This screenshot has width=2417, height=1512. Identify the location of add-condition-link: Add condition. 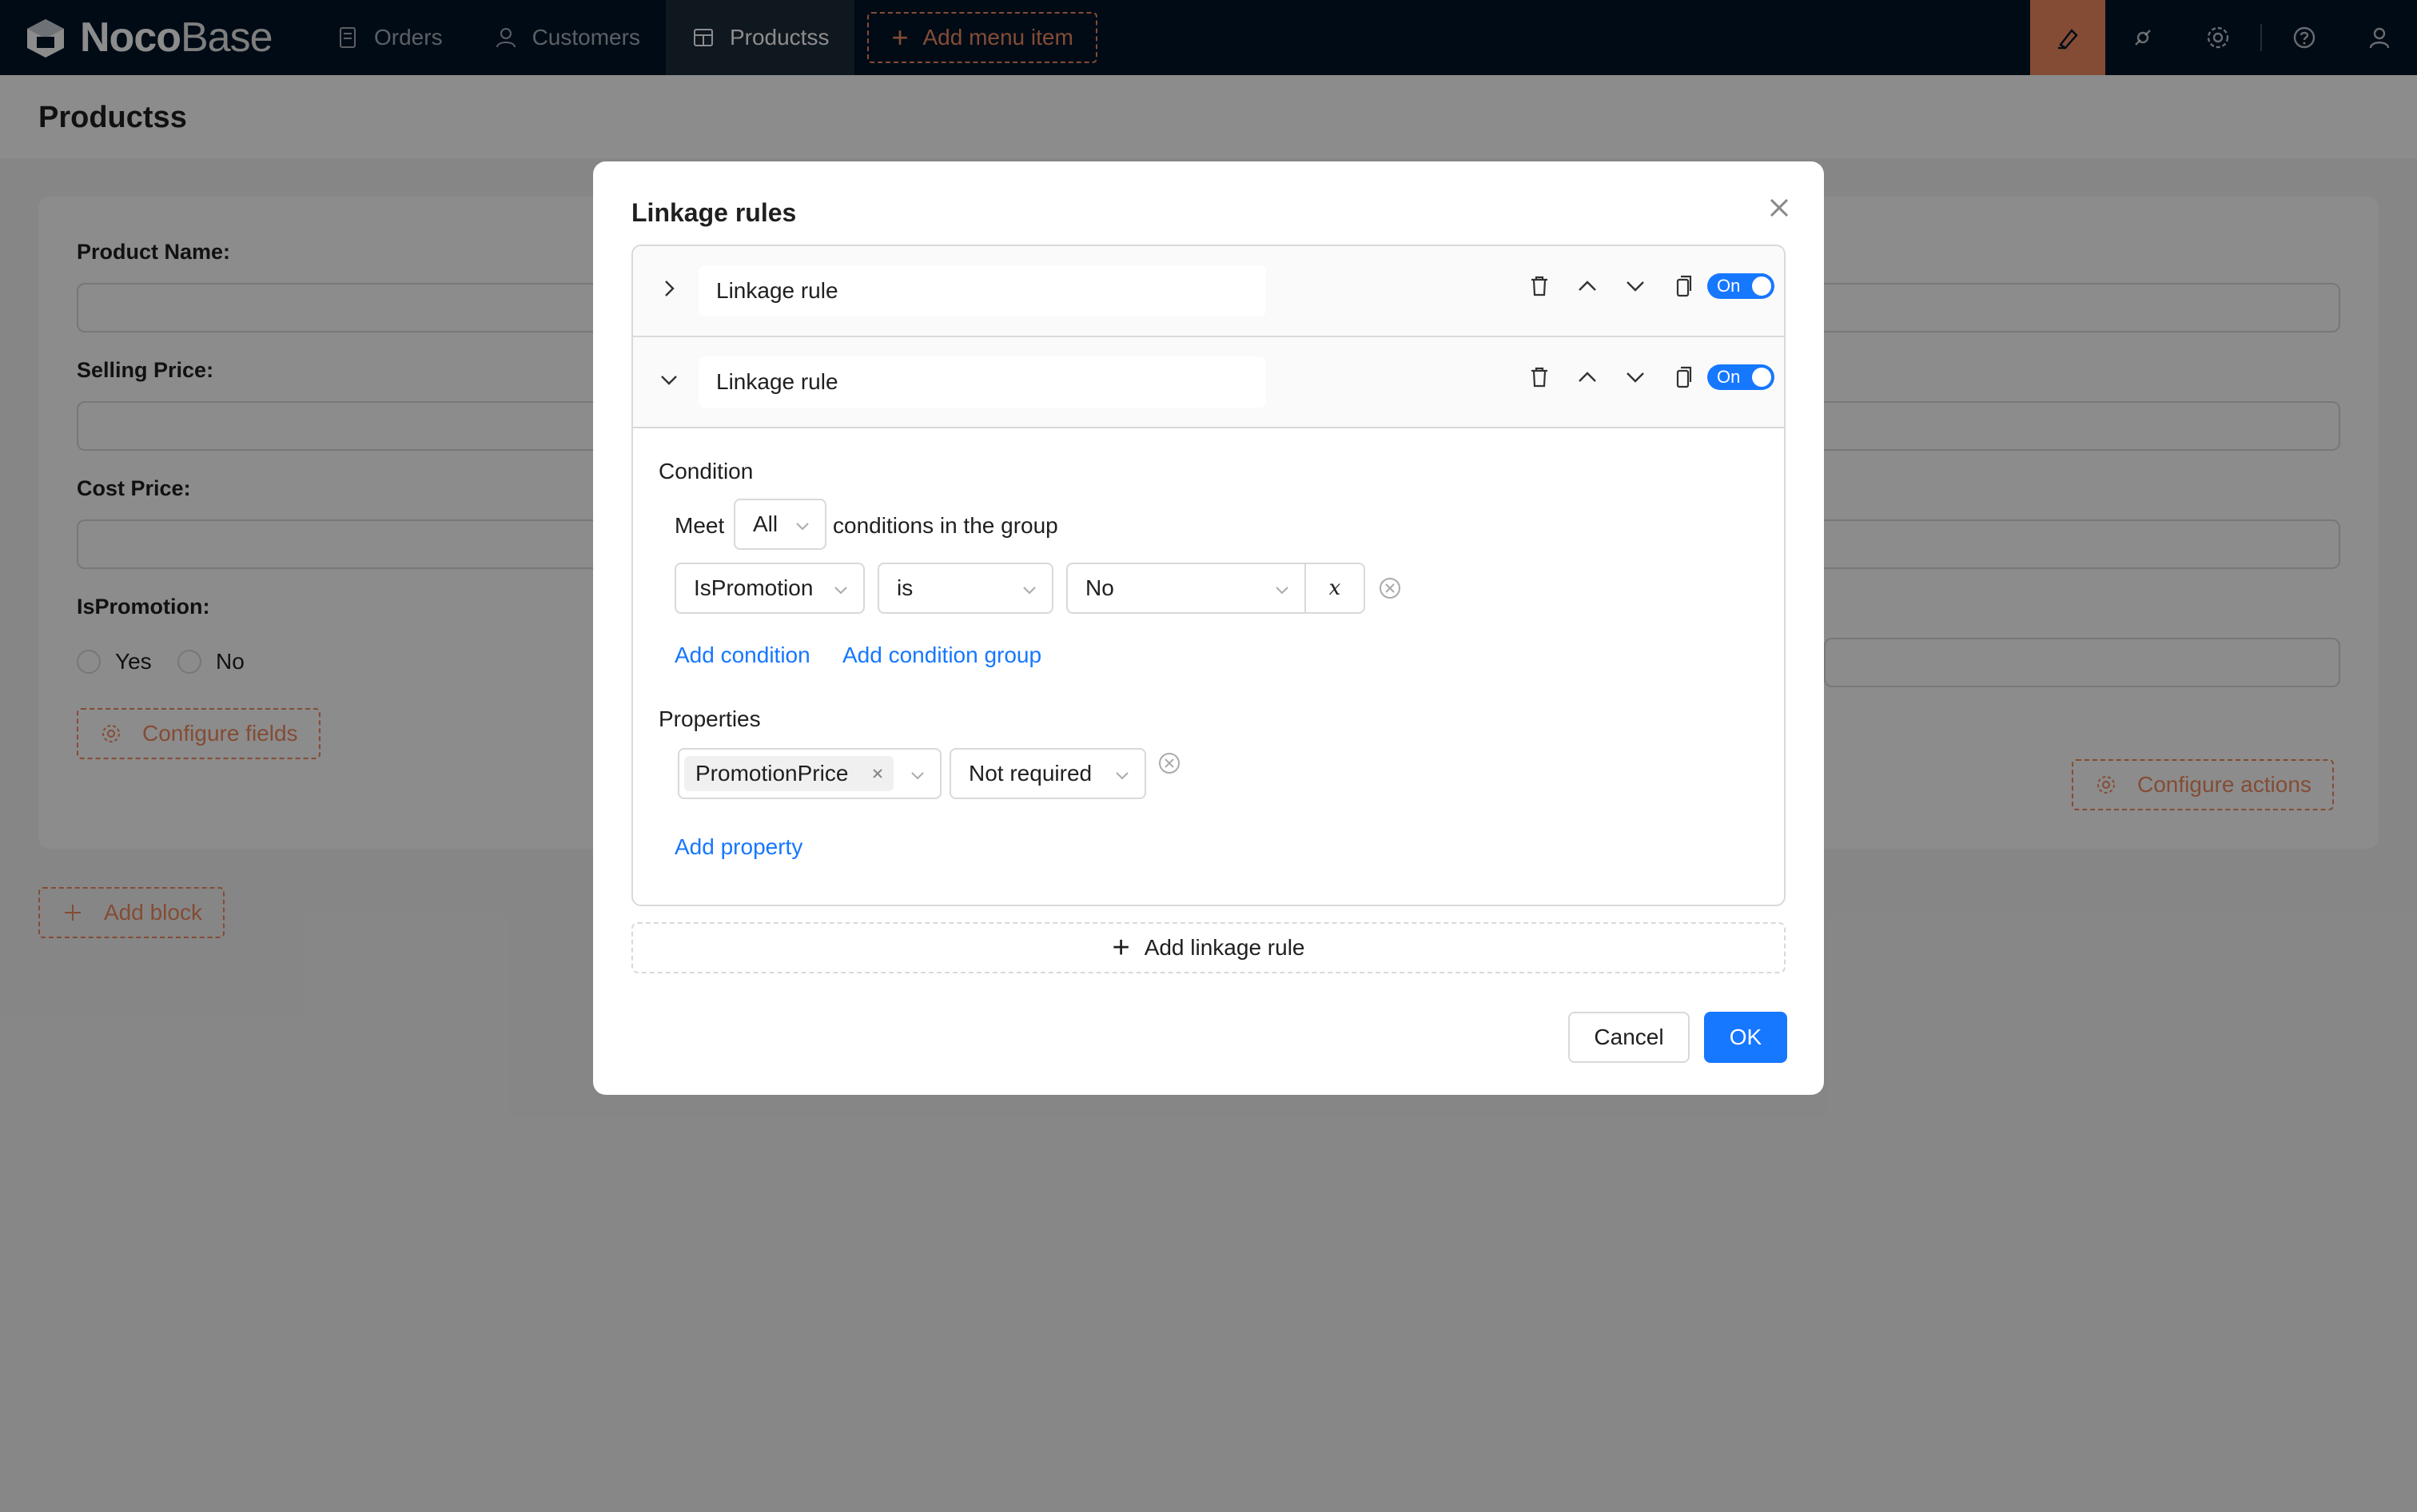
(742, 655).